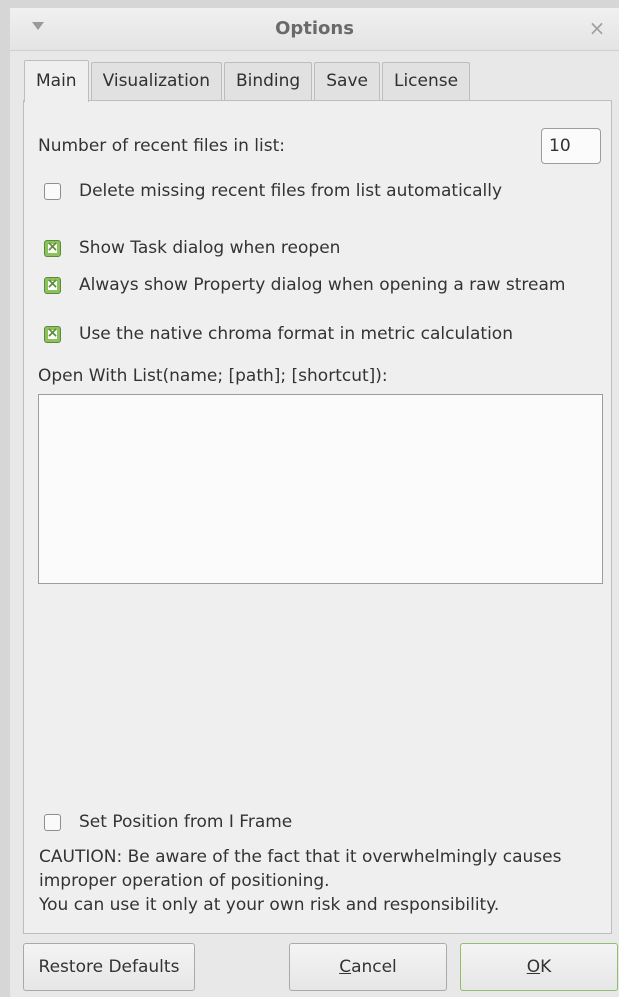 This screenshot has width=619, height=997. What do you see at coordinates (109, 967) in the screenshot?
I see `restore-defaults-button: Restore Defaults` at bounding box center [109, 967].